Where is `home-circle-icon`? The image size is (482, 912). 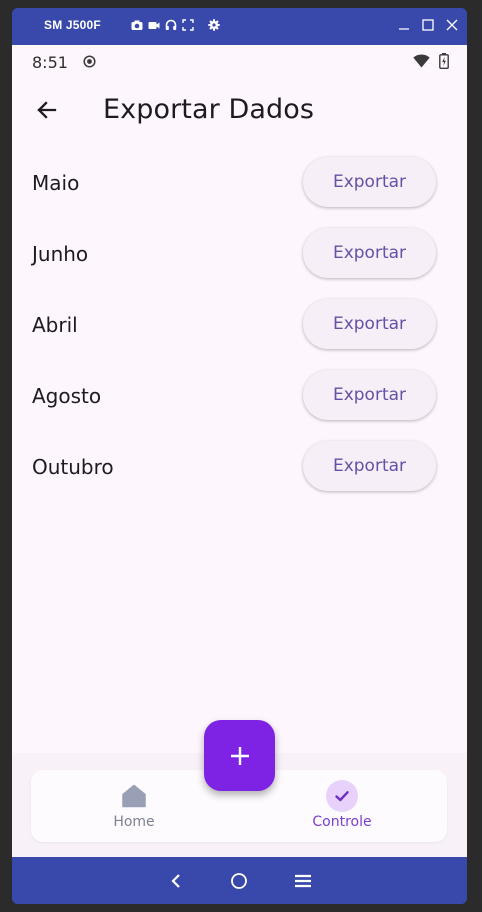
home-circle-icon is located at coordinates (239, 881).